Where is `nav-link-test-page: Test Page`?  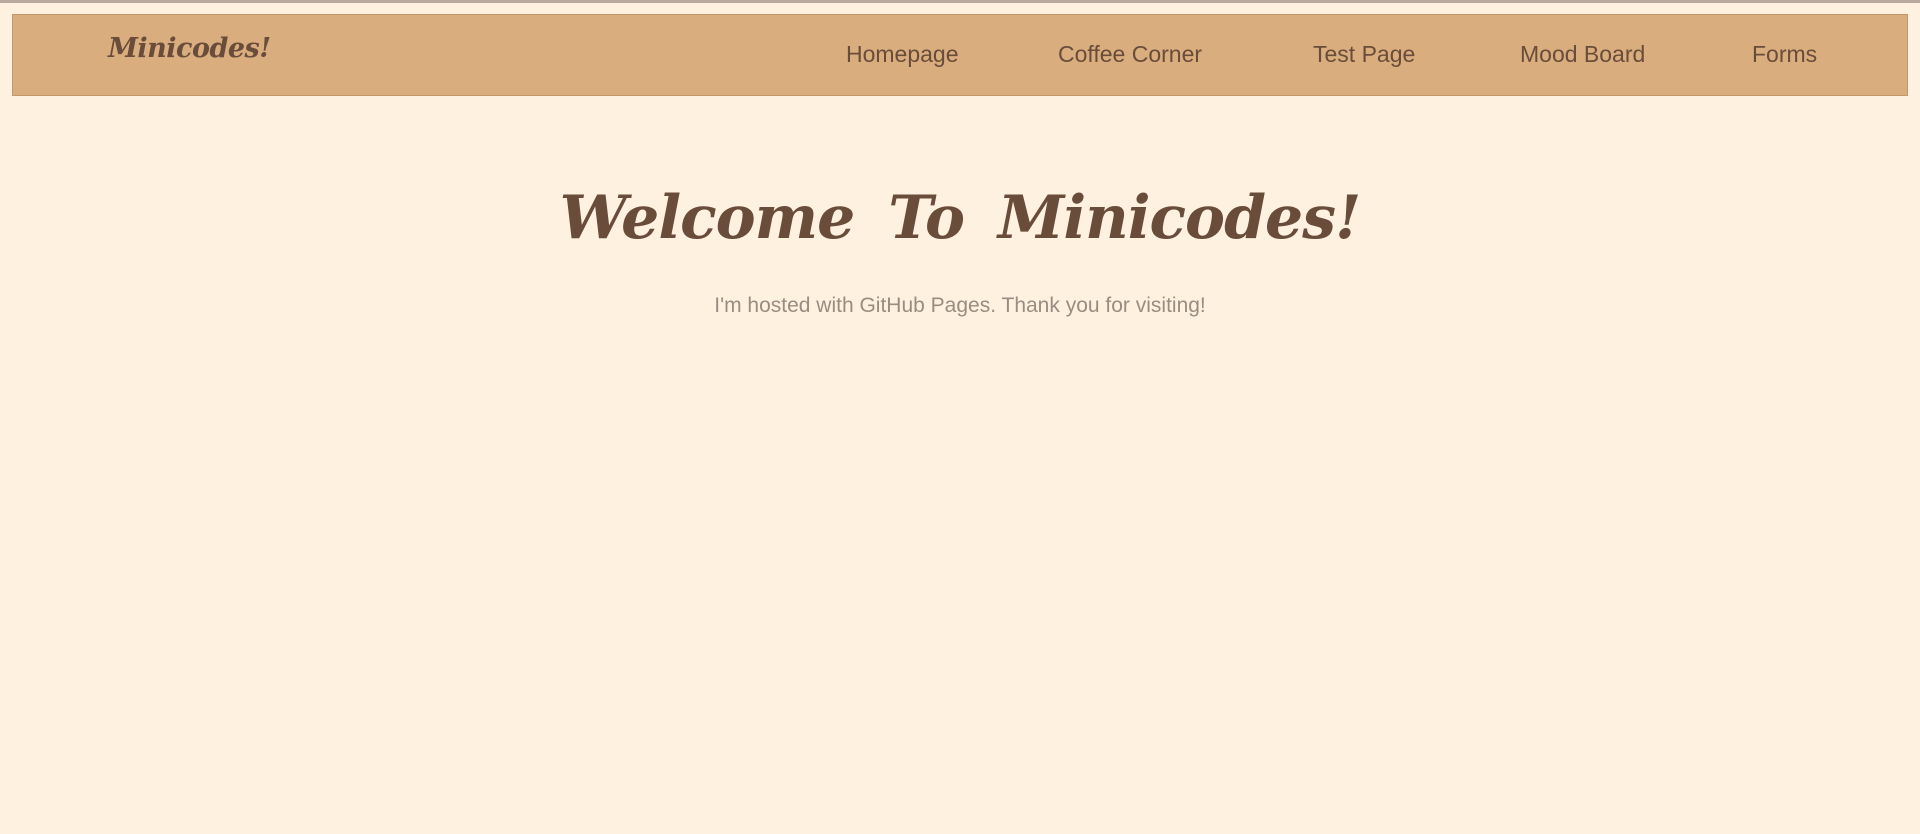 nav-link-test-page: Test Page is located at coordinates (1364, 54).